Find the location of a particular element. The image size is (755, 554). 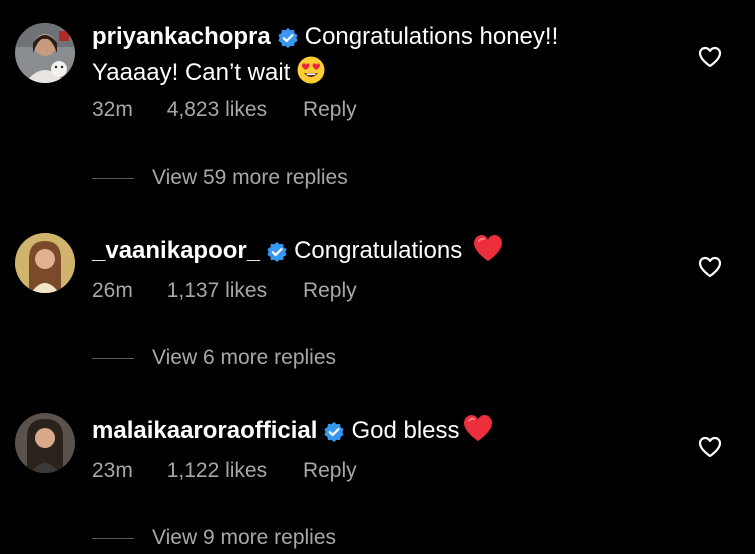

likes-count-link: 1,137 likes is located at coordinates (217, 291).